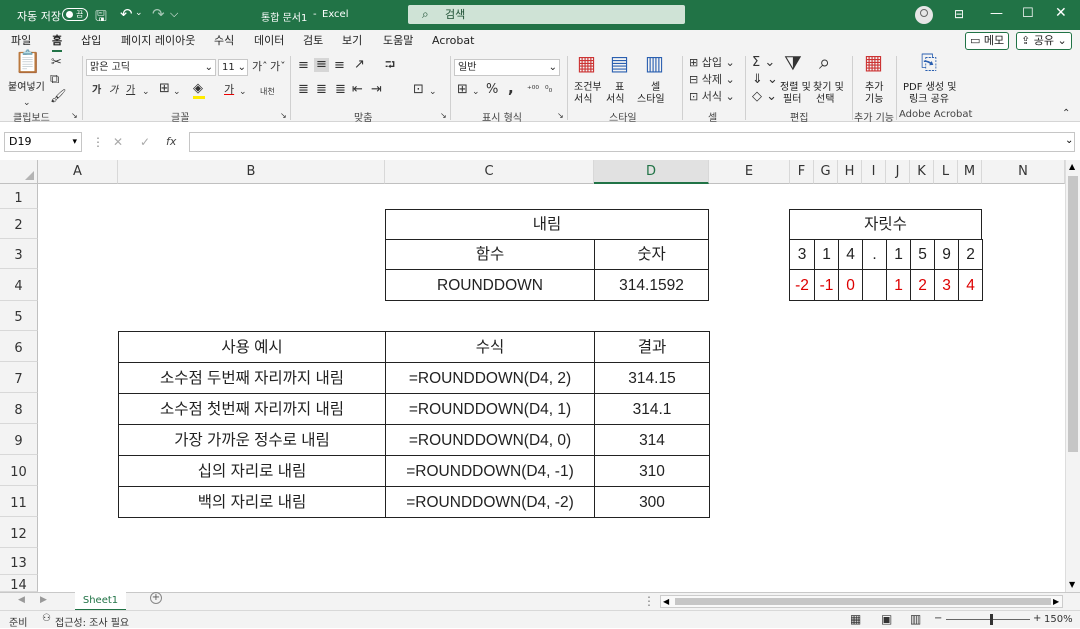 This screenshot has height=629, width=1080. Describe the element at coordinates (651, 254) in the screenshot. I see `round-header-number: 숫자` at that location.